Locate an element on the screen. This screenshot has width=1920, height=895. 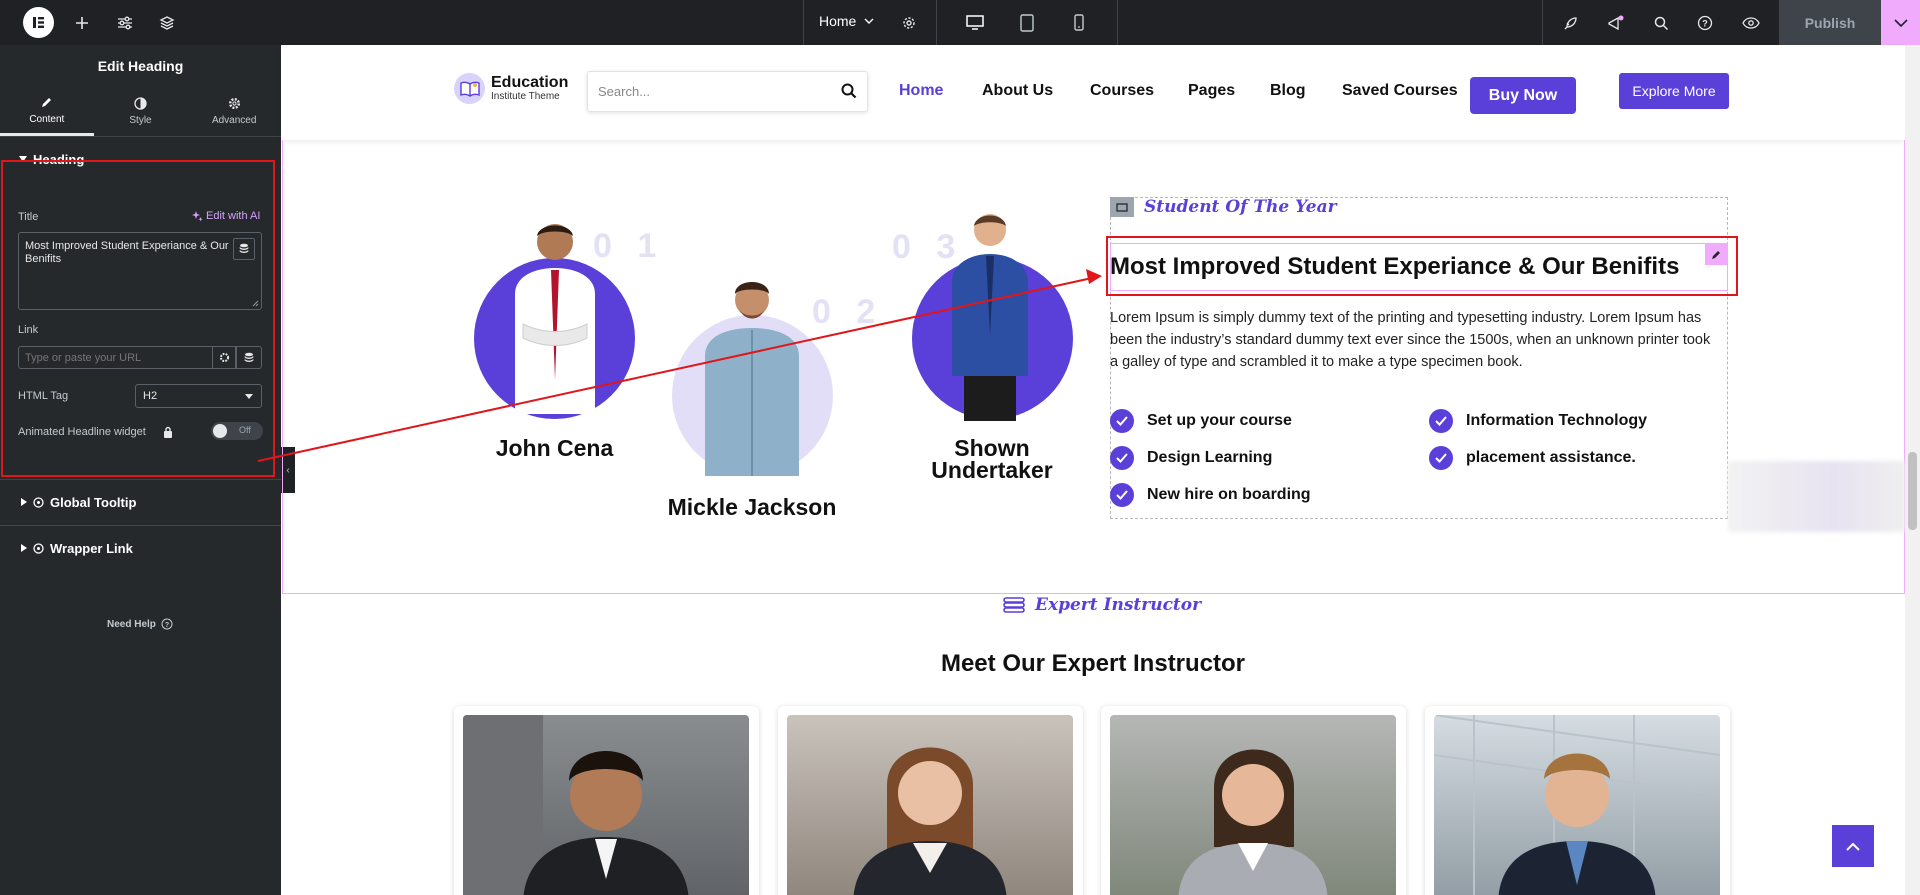
annotation-arrow is located at coordinates (679, 365).